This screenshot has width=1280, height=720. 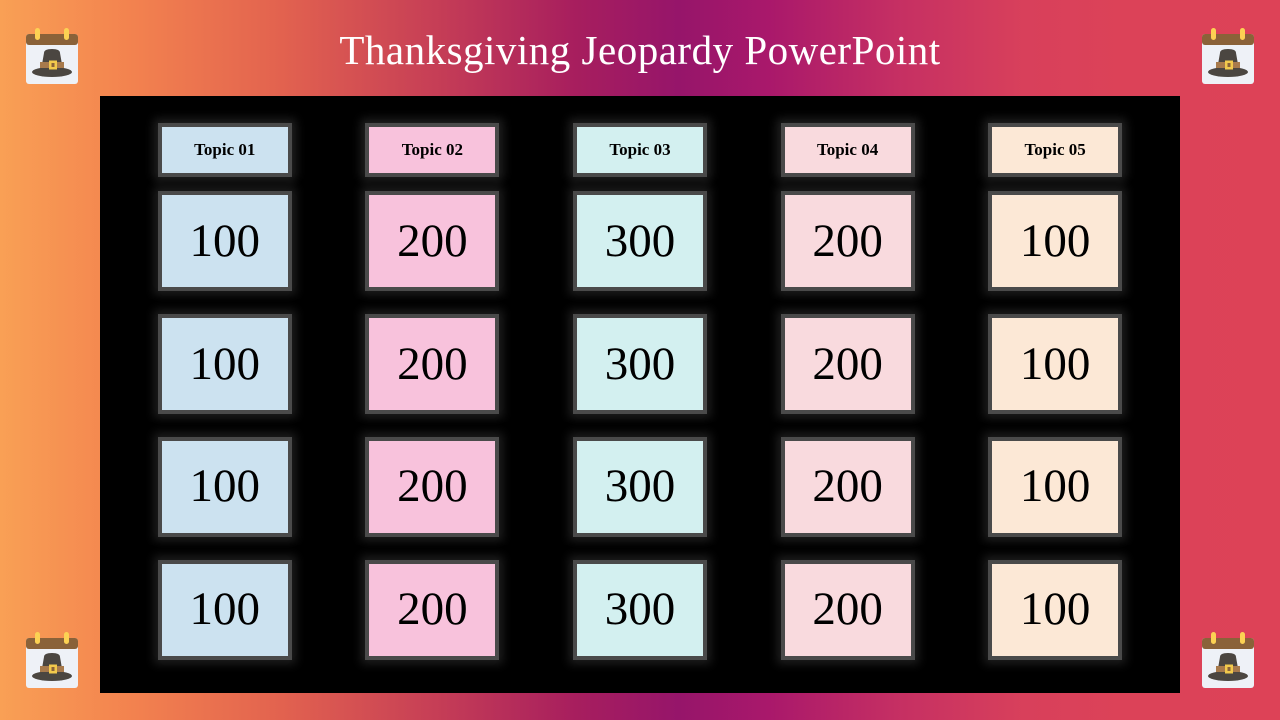 What do you see at coordinates (640, 50) in the screenshot?
I see `page-title: Thanksgiving Jeopardy PowerPoint` at bounding box center [640, 50].